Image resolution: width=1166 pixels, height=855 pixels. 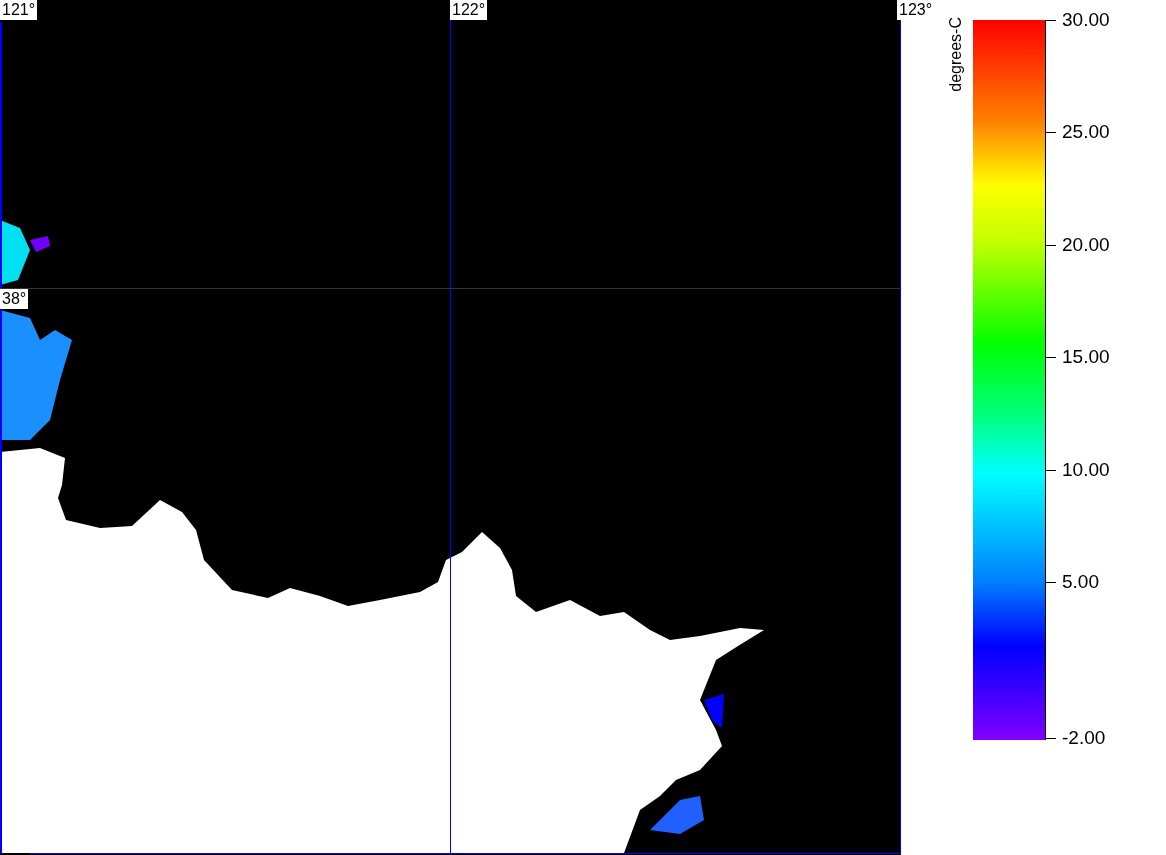 What do you see at coordinates (1086, 357) in the screenshot?
I see `tick-label: 15.00` at bounding box center [1086, 357].